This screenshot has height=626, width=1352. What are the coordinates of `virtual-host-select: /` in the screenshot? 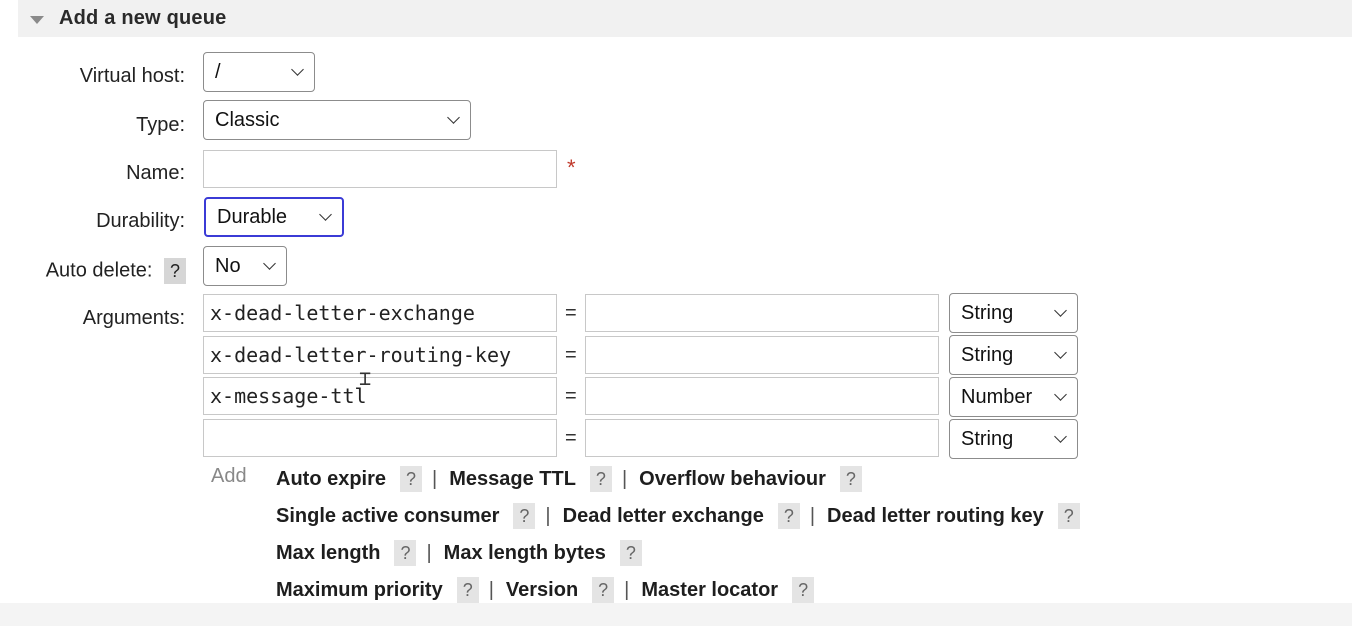 It's located at (259, 72).